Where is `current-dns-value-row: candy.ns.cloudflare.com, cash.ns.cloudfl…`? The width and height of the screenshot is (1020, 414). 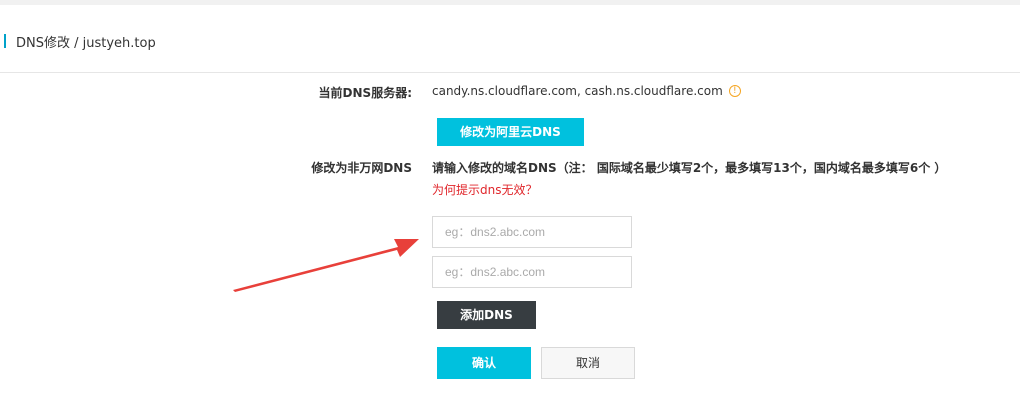 current-dns-value-row: candy.ns.cloudflare.com, cash.ns.cloudfl… is located at coordinates (586, 91).